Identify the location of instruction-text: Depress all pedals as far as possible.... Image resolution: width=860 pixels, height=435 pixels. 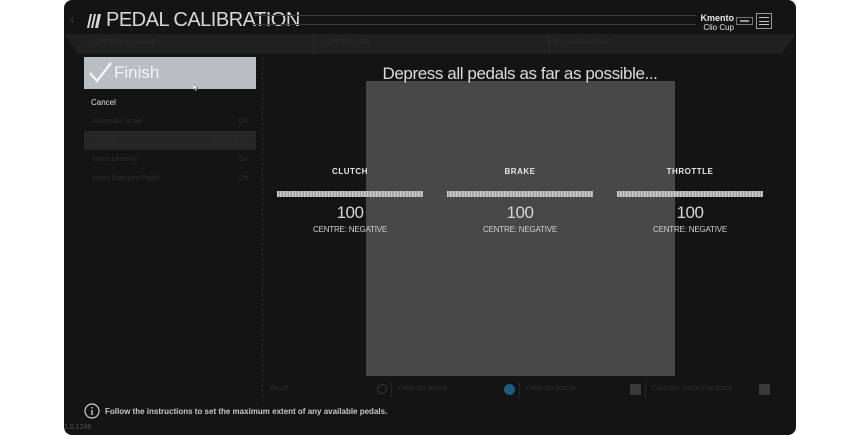
(520, 73).